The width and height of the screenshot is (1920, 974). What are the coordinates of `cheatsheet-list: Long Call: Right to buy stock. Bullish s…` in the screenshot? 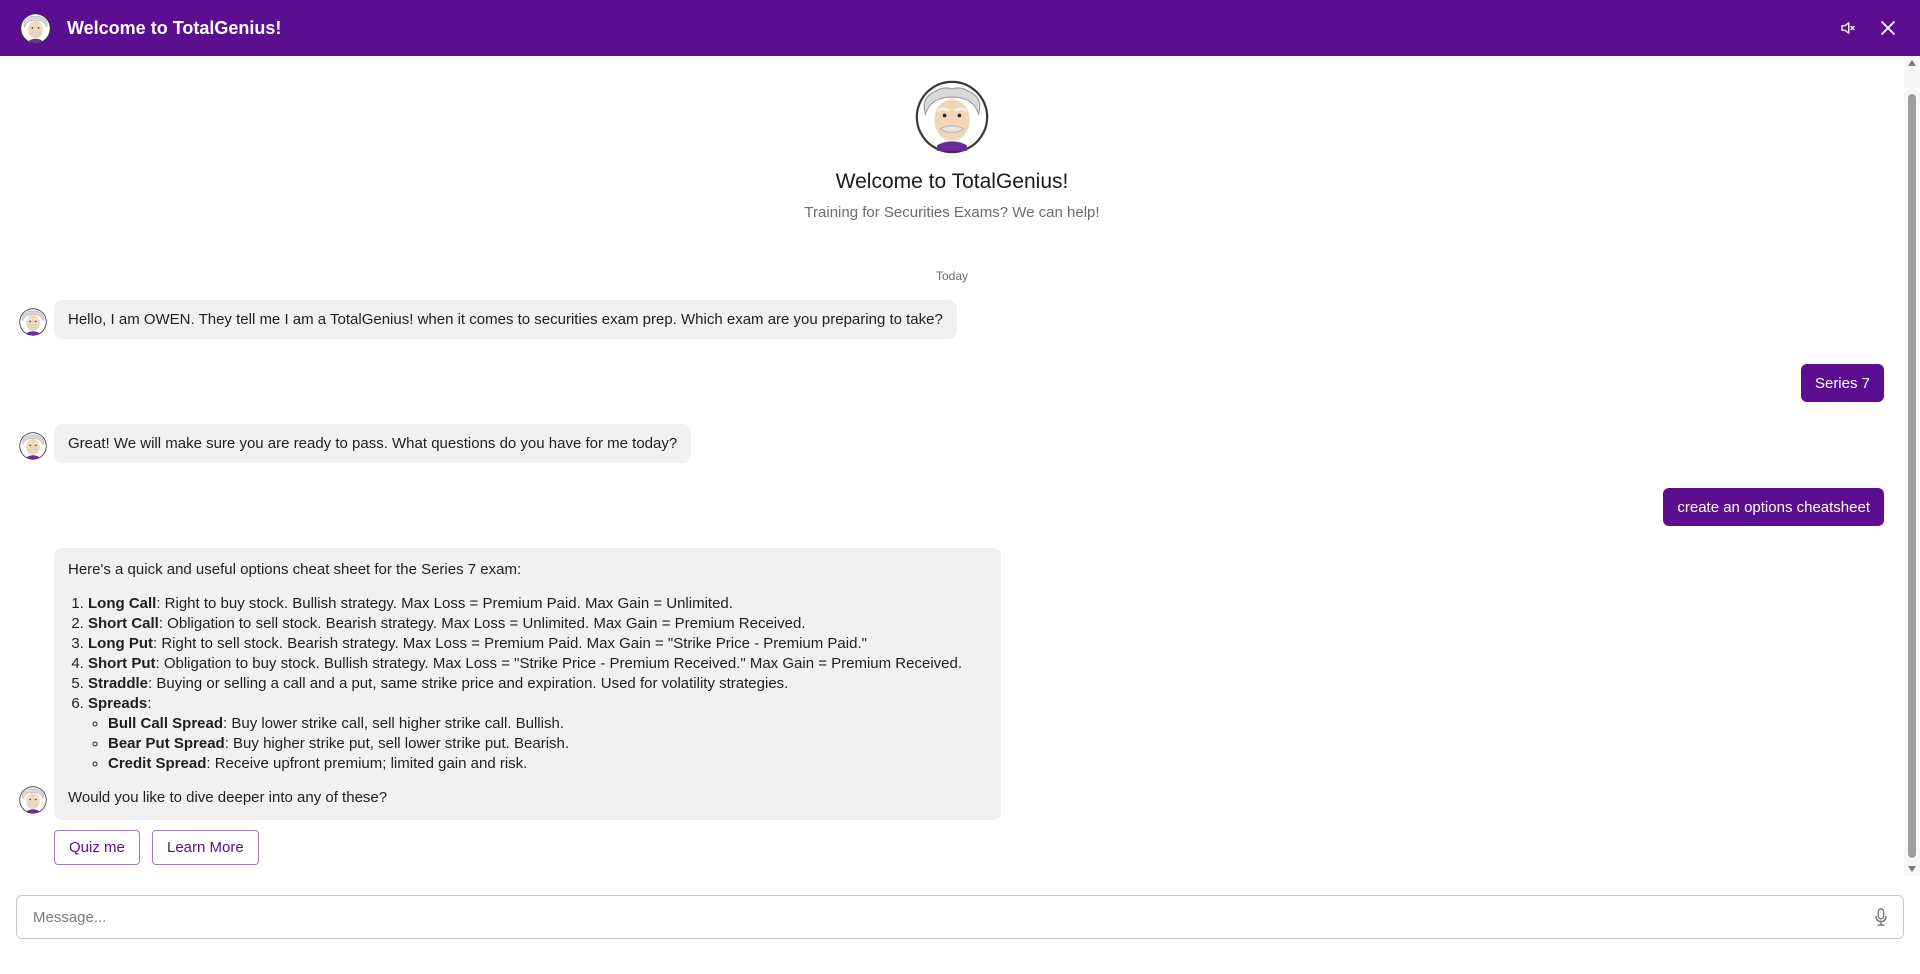 It's located at (527, 684).